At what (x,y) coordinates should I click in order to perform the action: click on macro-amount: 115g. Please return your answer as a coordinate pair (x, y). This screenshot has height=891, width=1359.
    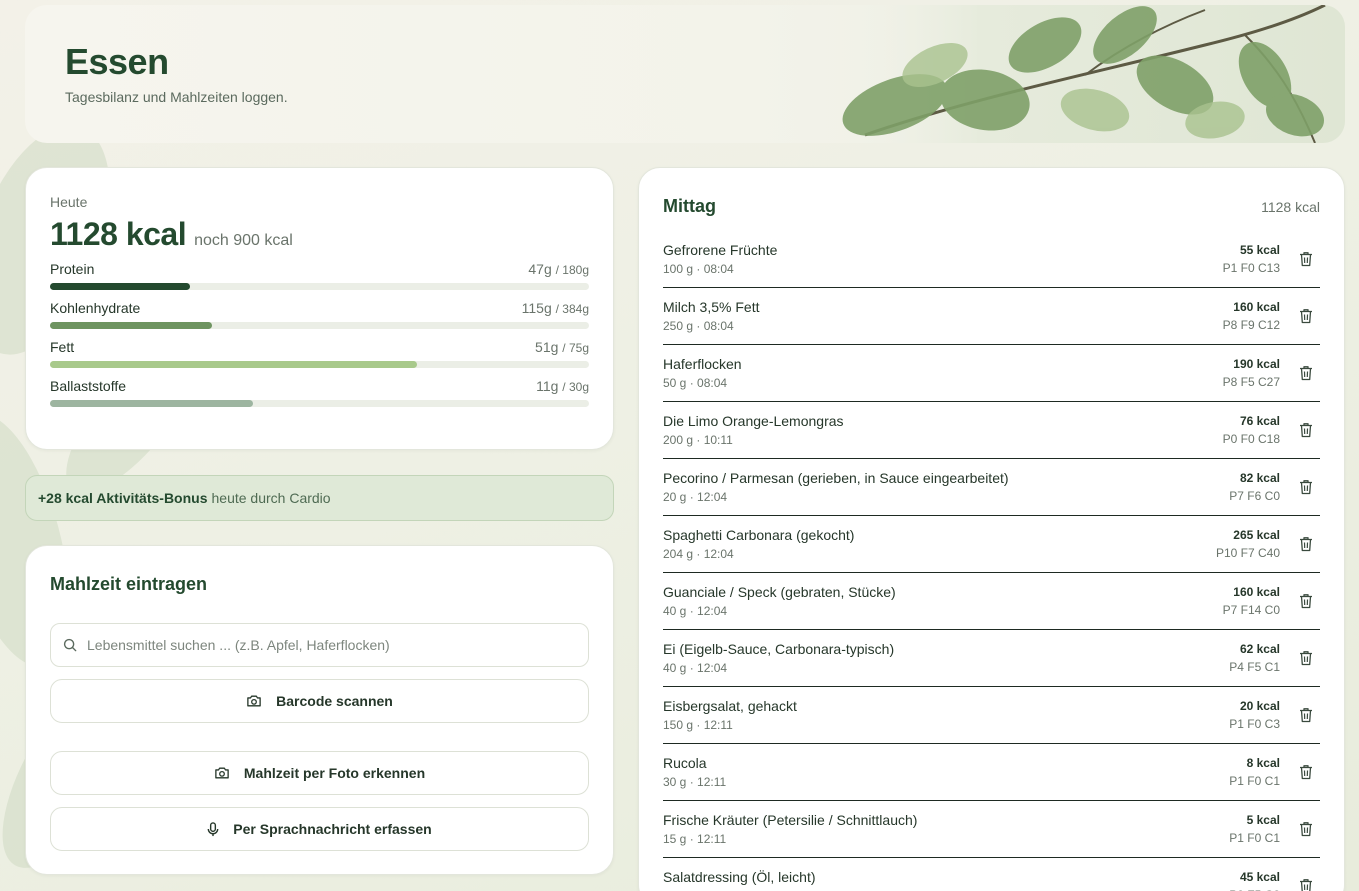
    Looking at the image, I should click on (536, 308).